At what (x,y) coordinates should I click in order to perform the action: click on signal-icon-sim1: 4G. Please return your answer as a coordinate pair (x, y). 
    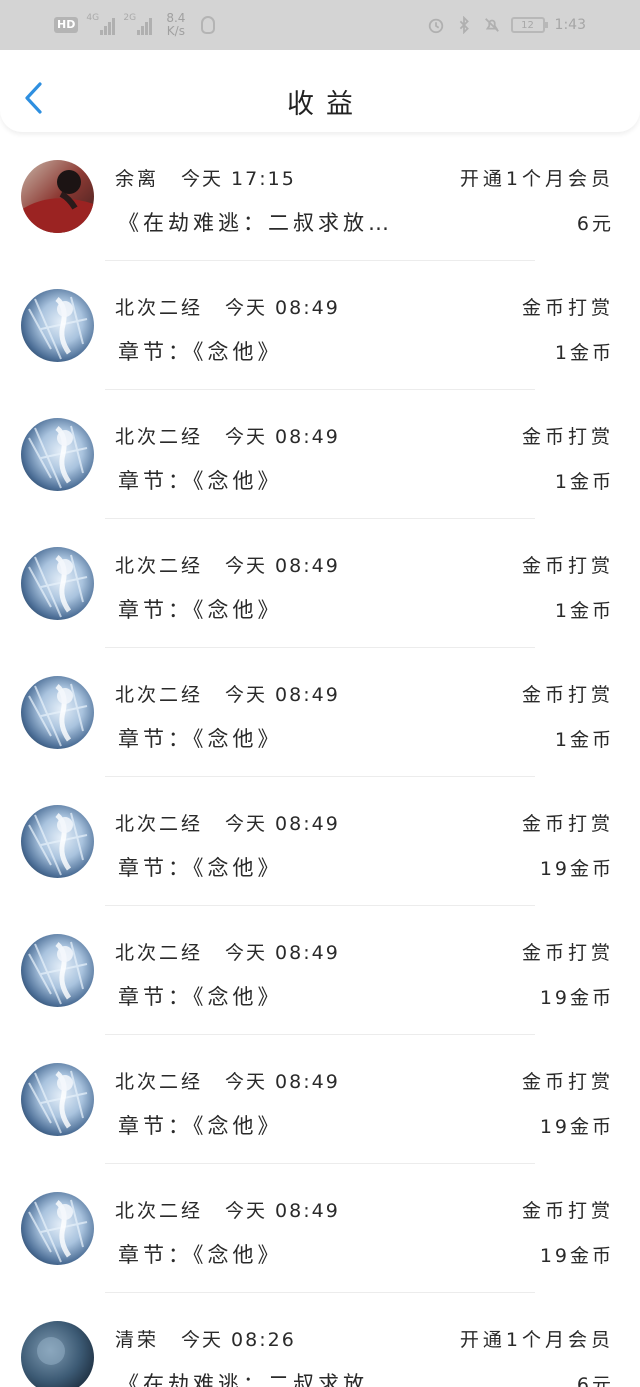
    Looking at the image, I should click on (101, 24).